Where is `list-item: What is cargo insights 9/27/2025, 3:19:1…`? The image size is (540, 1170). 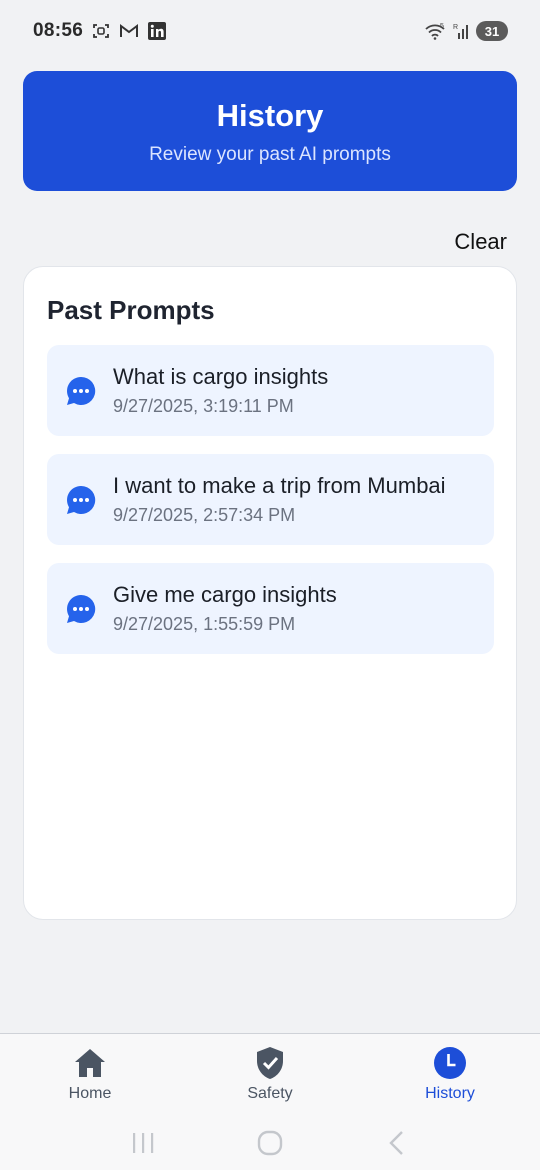
list-item: What is cargo insights 9/27/2025, 3:19:1… is located at coordinates (270, 390).